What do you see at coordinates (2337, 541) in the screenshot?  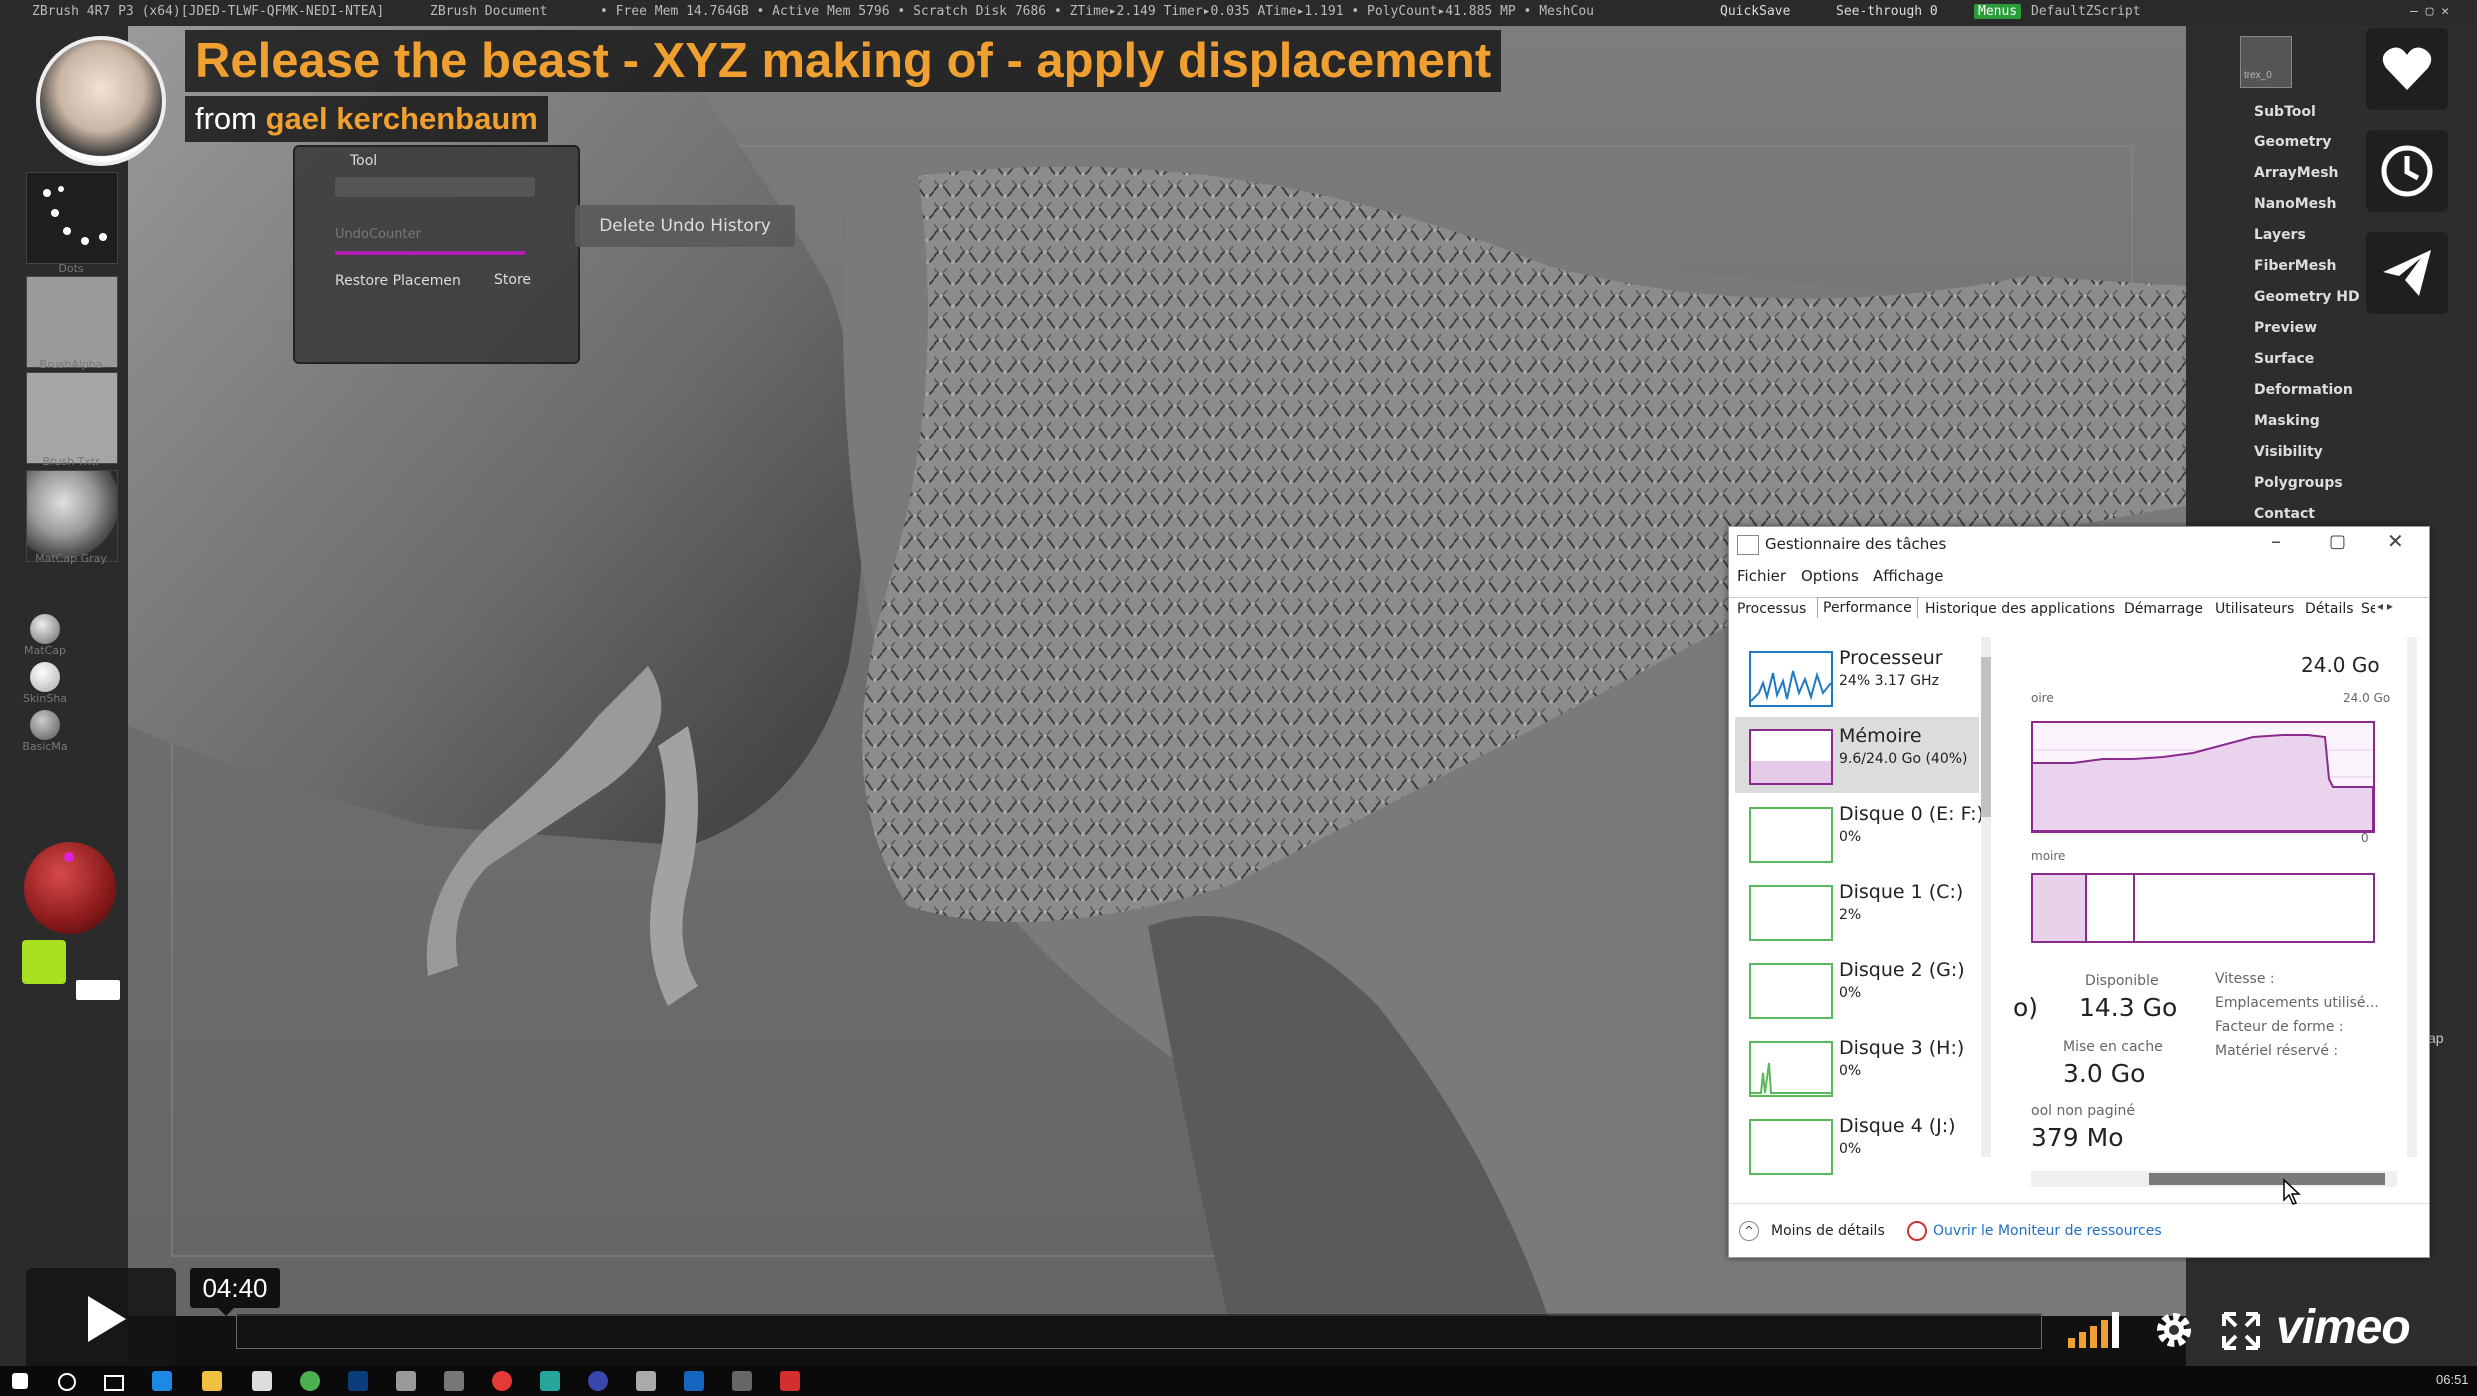 I see `maximize-icon: ▢` at bounding box center [2337, 541].